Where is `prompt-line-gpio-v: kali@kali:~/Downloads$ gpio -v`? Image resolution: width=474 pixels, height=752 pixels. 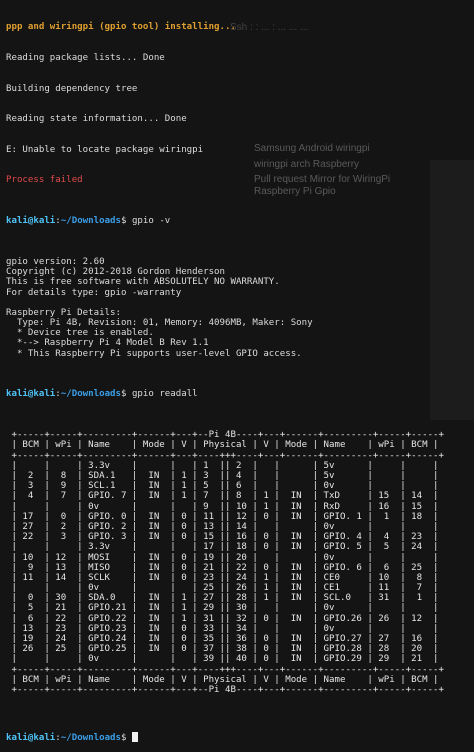 prompt-line-gpio-v: kali@kali:~/Downloads$ gpio -v is located at coordinates (88, 221).